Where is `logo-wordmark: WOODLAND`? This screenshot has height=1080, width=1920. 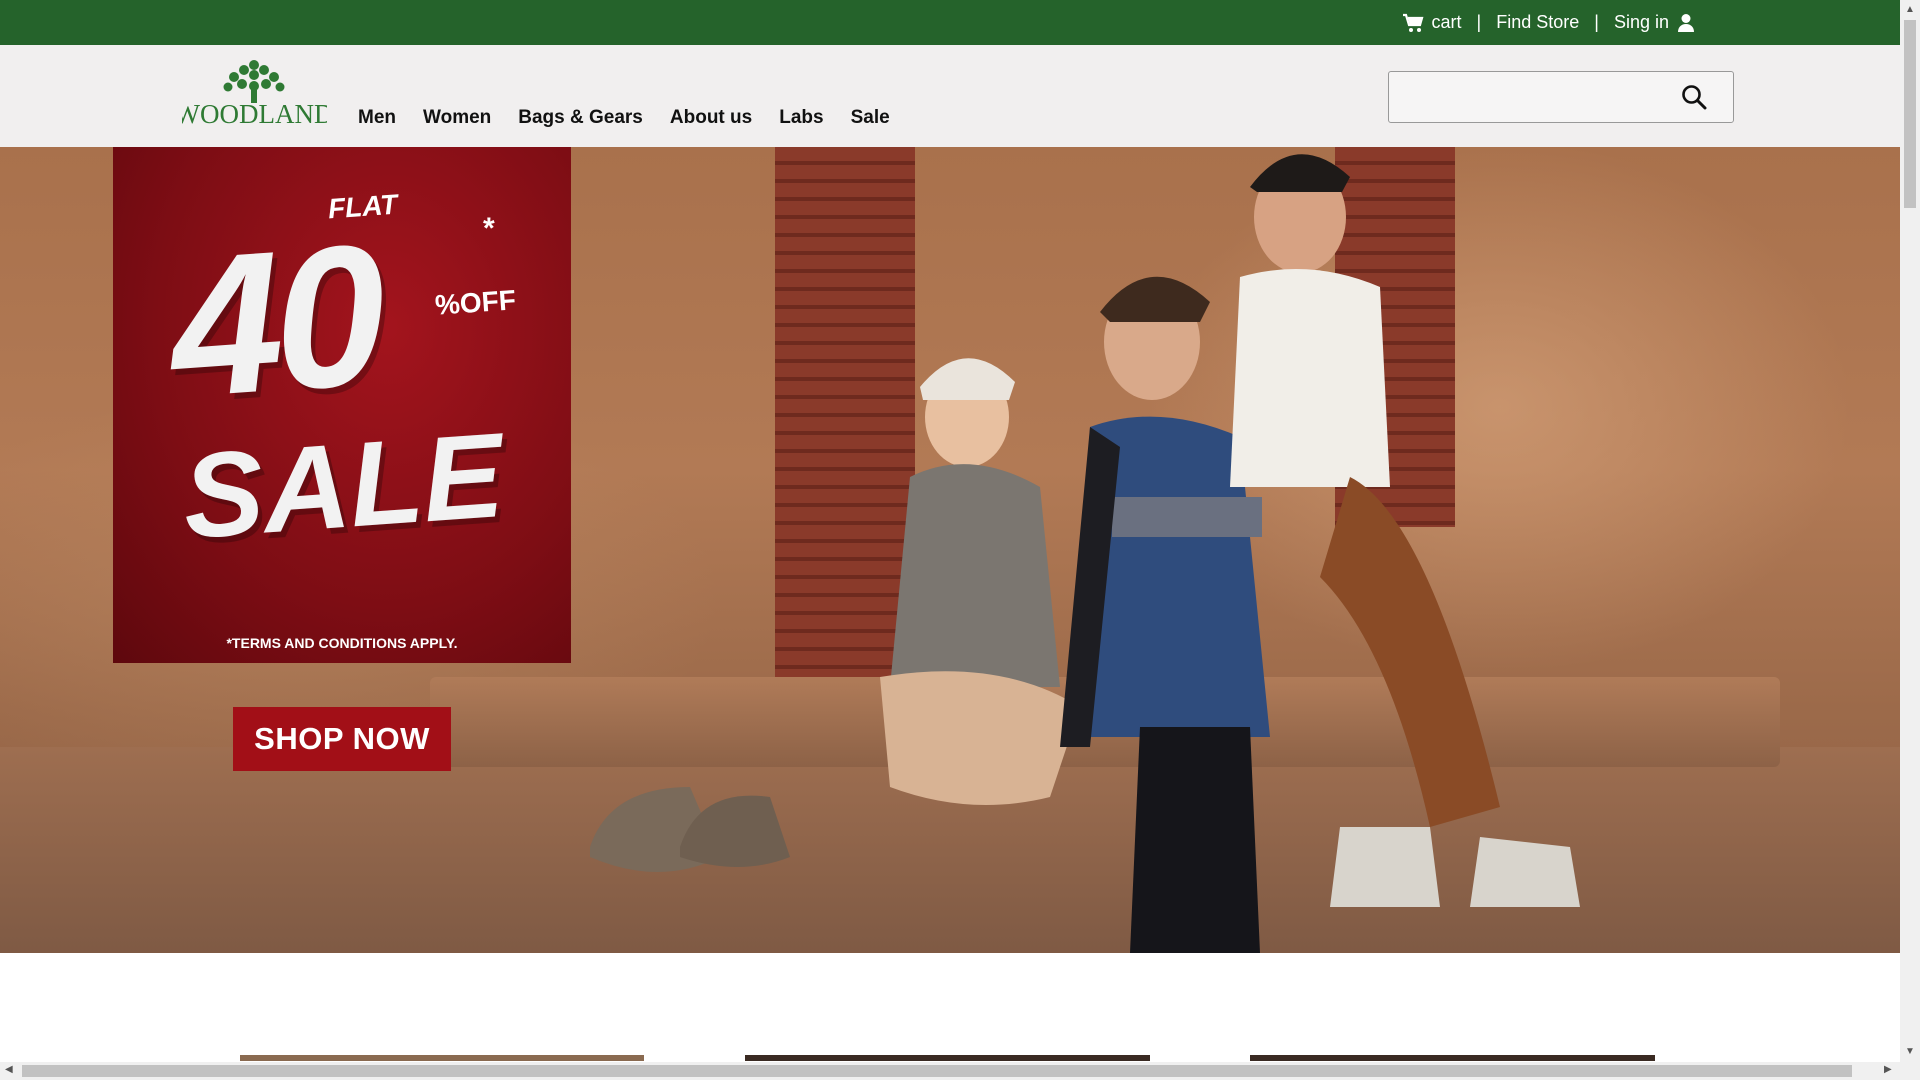
logo-wordmark: WOODLAND is located at coordinates (254, 114).